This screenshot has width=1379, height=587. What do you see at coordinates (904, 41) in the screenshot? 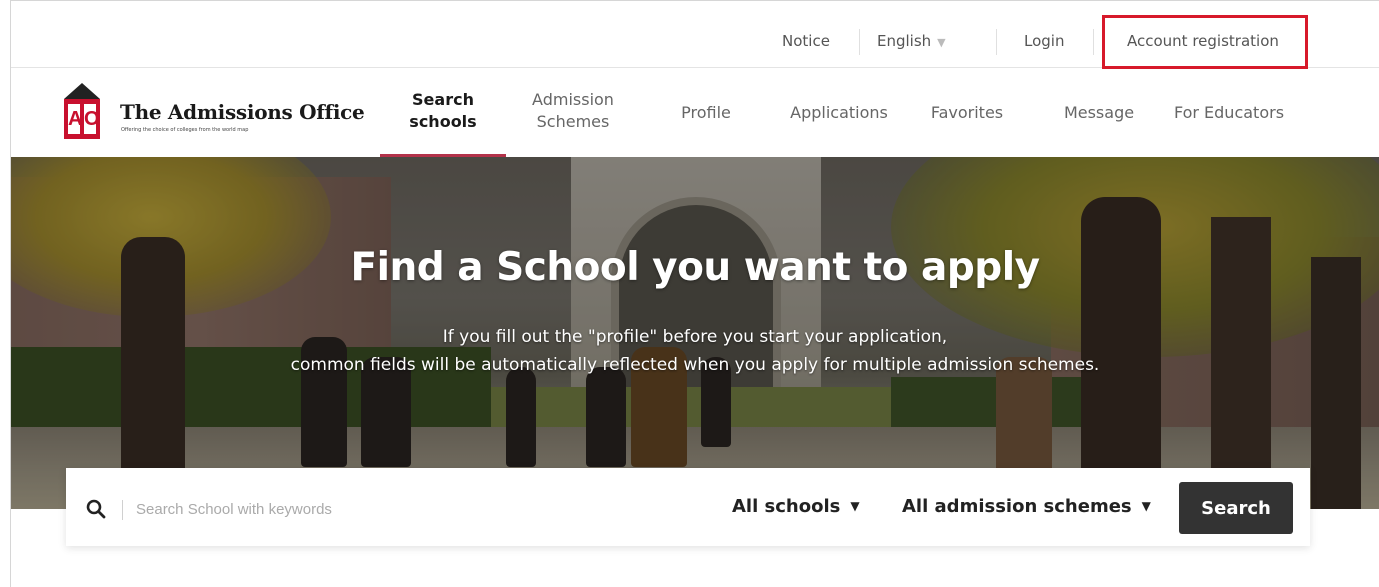
I see `language-label: English` at bounding box center [904, 41].